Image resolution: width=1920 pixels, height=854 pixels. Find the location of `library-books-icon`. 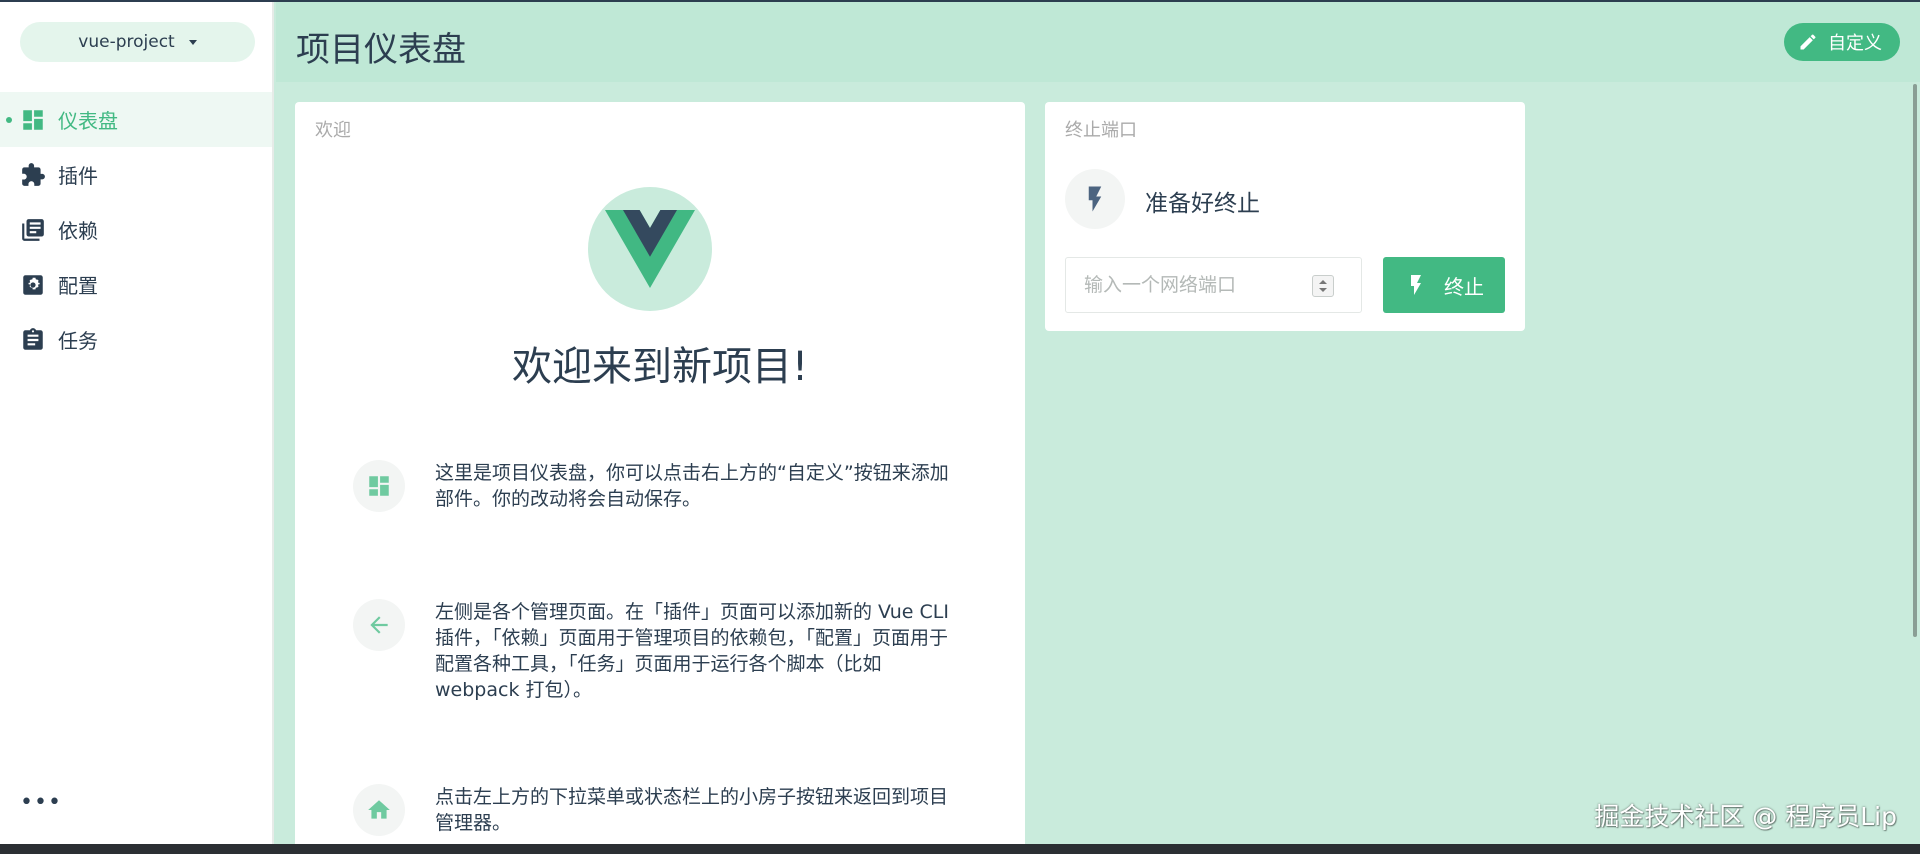

library-books-icon is located at coordinates (33, 229).